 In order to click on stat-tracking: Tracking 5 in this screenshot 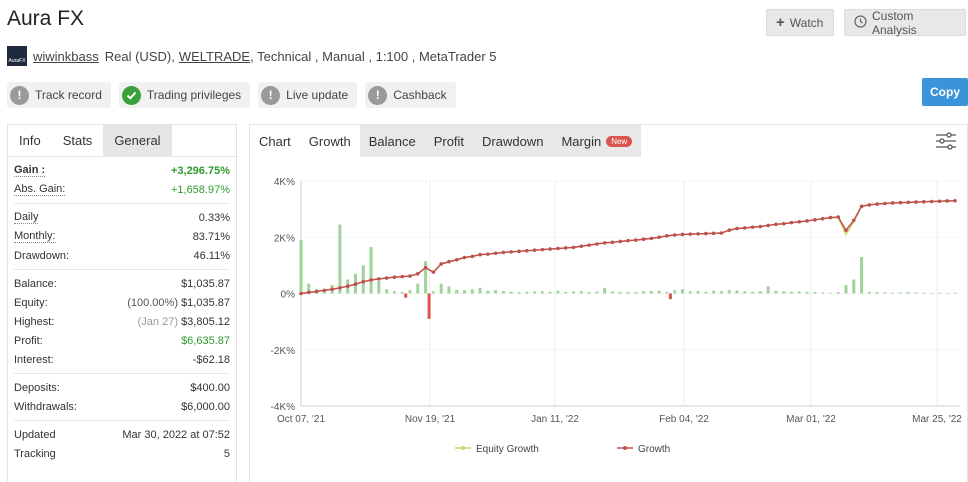, I will do `click(122, 453)`.